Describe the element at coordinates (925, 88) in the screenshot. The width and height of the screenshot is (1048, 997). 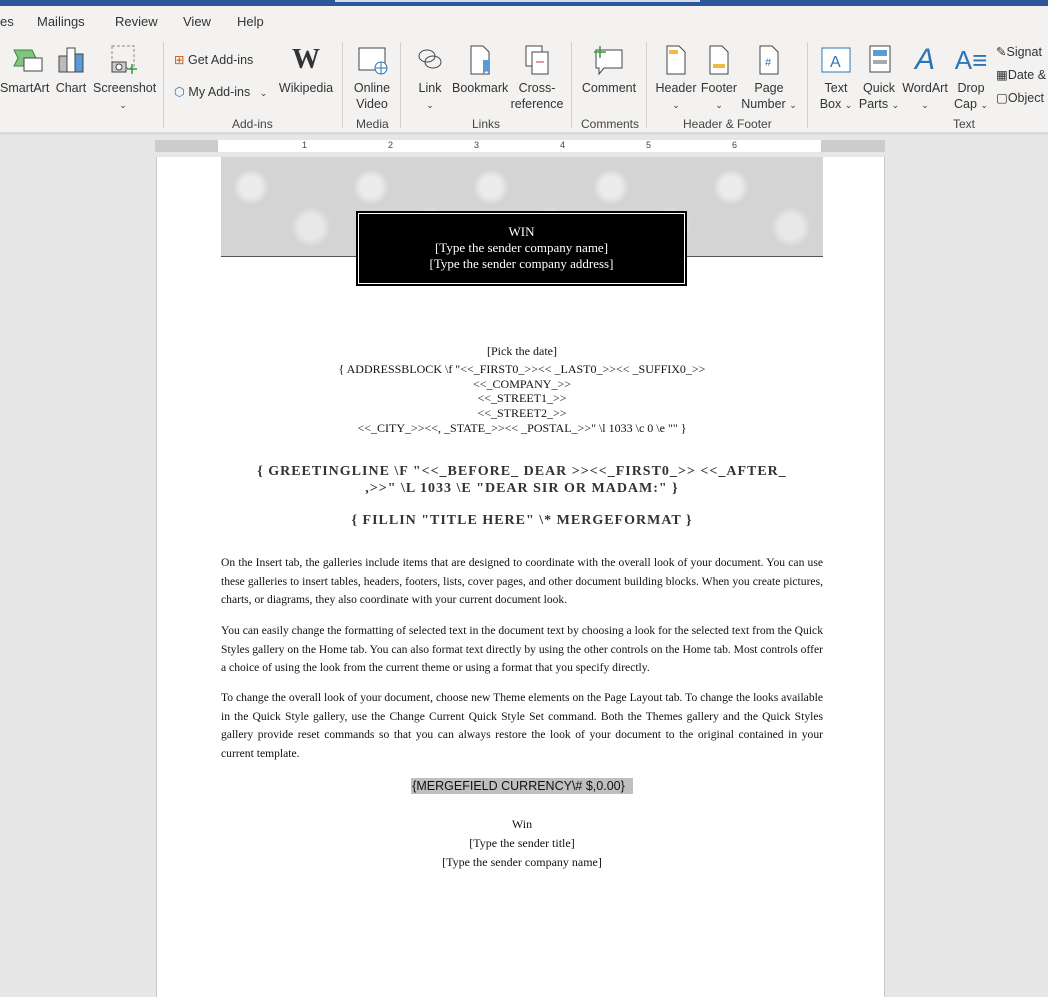
I see `wordart-label: WordArt` at that location.